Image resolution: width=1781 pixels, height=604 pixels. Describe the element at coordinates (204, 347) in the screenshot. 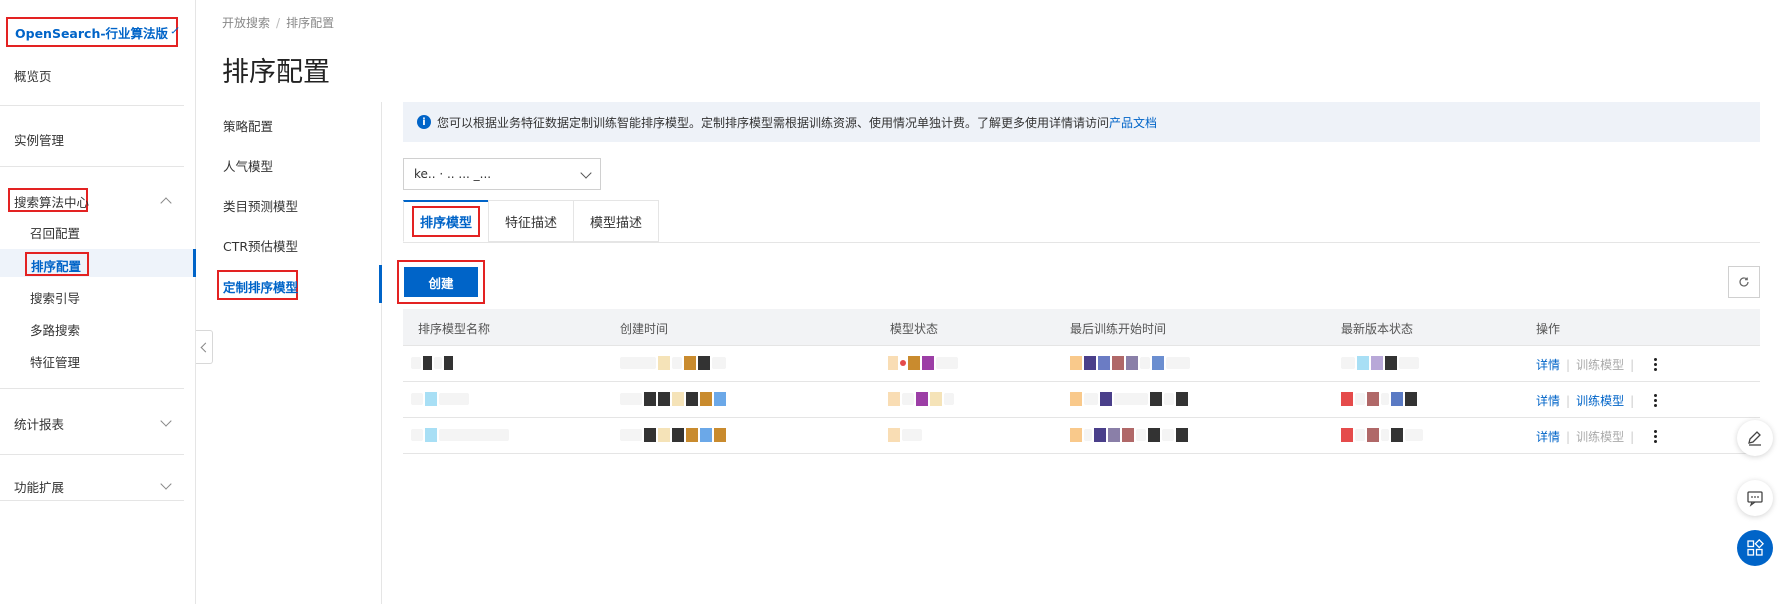

I see `sidebar-collapse-button` at that location.